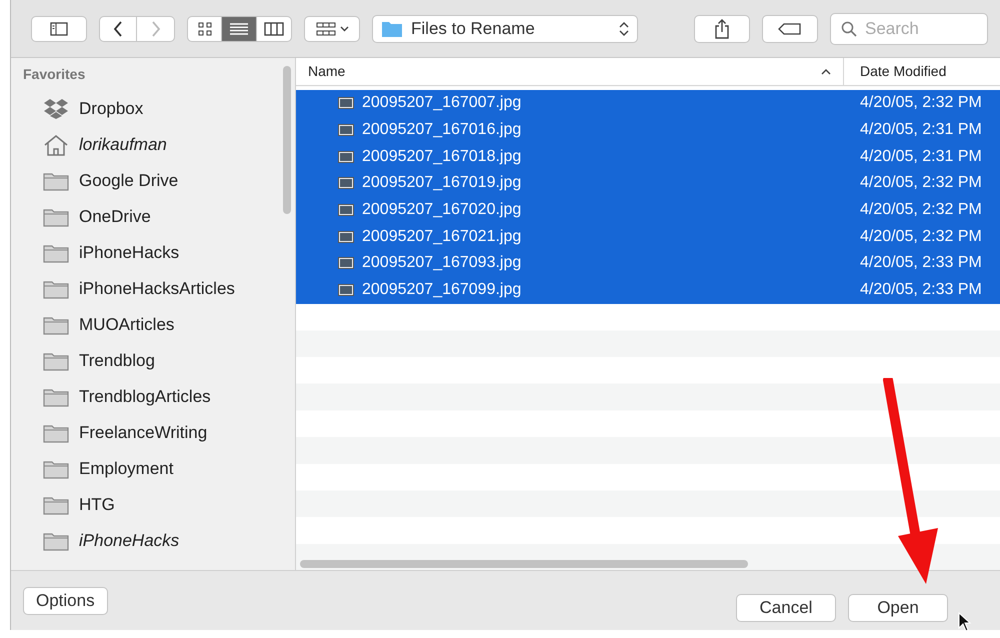 The image size is (1000, 638). I want to click on file-name: 20095207_167016.jpg, so click(442, 130).